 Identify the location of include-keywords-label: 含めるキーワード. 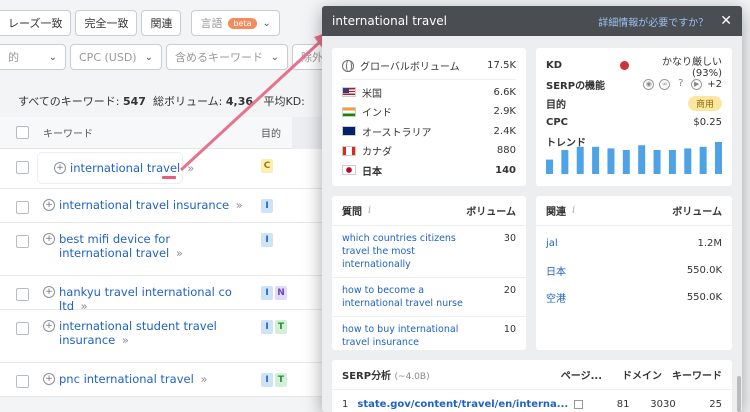
(219, 57).